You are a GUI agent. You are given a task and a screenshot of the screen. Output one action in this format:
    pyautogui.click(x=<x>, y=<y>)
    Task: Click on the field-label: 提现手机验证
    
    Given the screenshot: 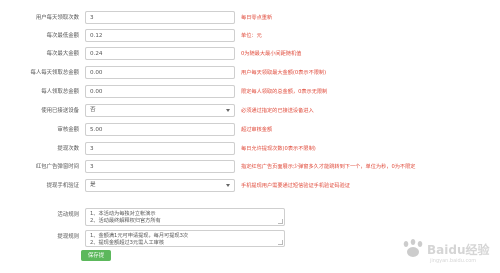 What is the action you would take?
    pyautogui.click(x=62, y=186)
    